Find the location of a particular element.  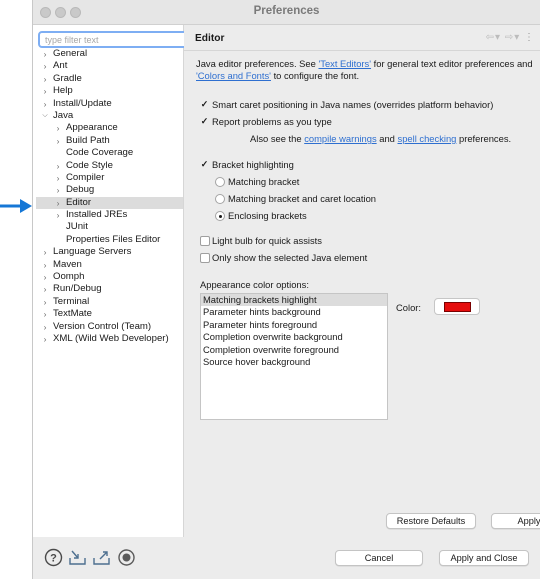

apply-button: Apply is located at coordinates (515, 521).